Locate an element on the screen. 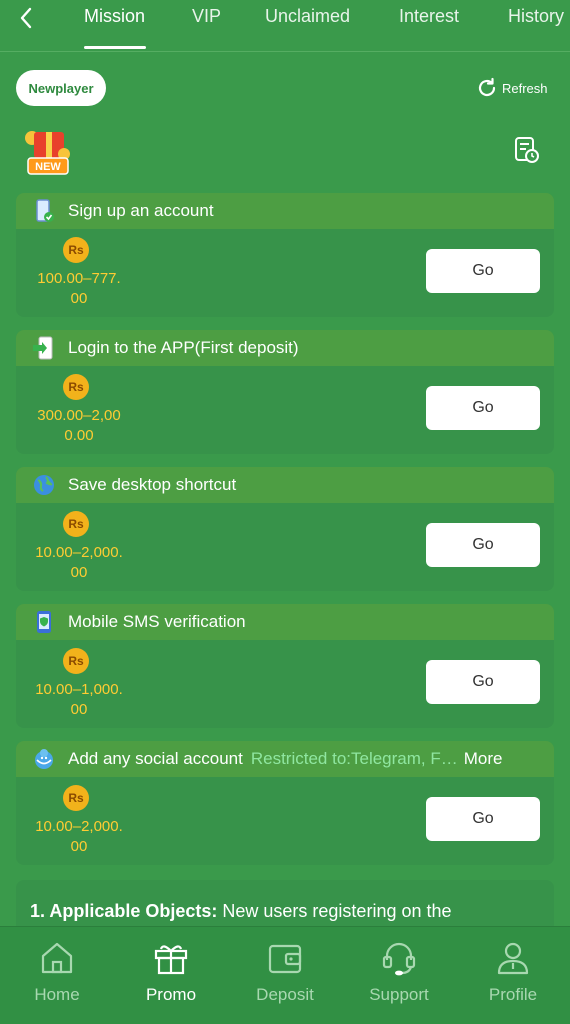 This screenshot has height=1024, width=570. mission-title: Sign up an account is located at coordinates (141, 210).